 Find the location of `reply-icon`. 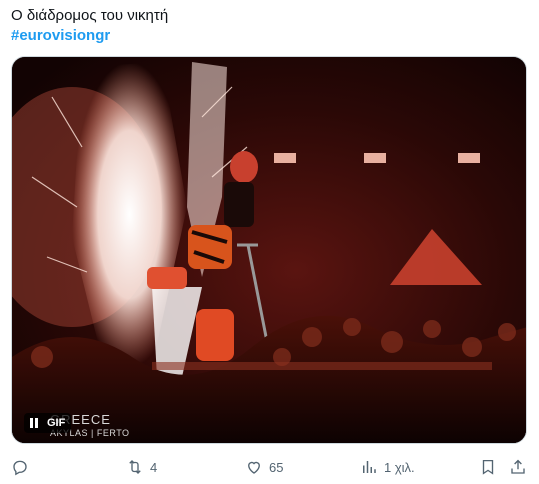

reply-icon is located at coordinates (20, 468).